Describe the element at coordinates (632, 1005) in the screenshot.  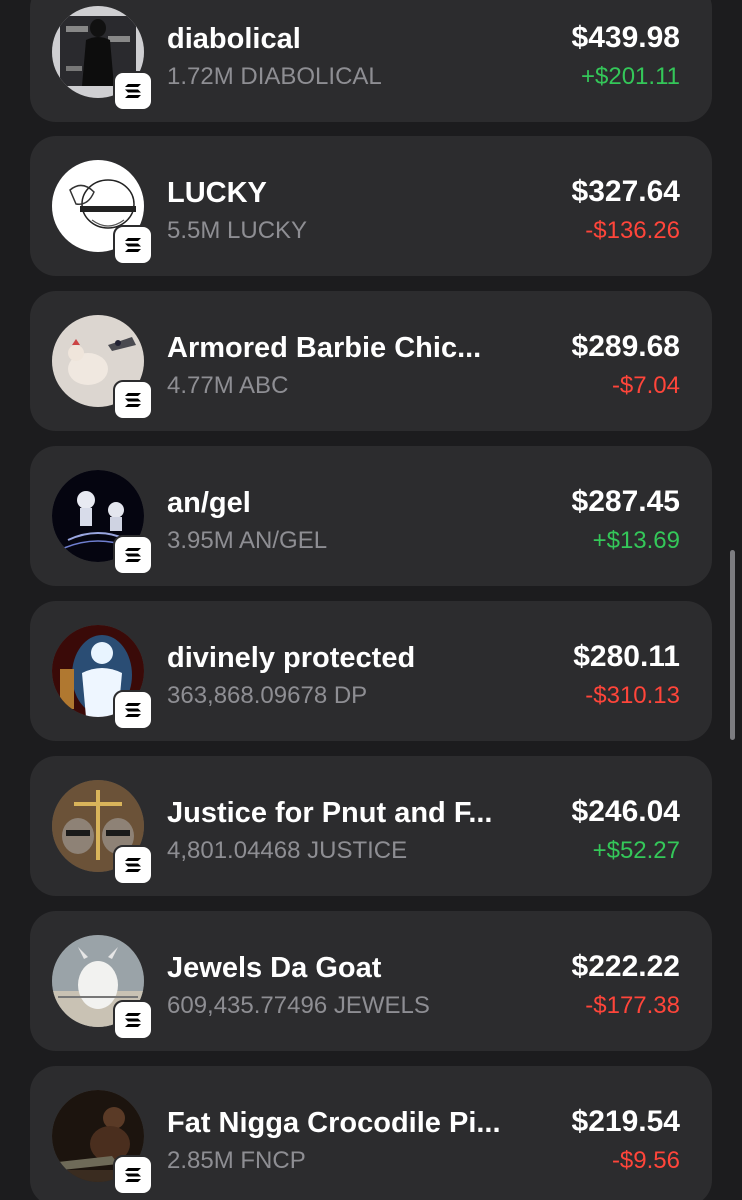
I see `token-change: -$177.38` at that location.